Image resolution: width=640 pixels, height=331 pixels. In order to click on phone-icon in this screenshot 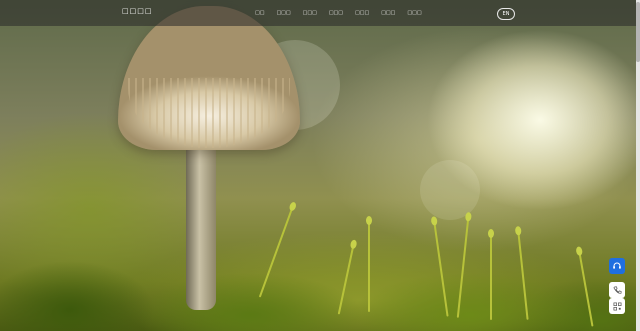, I will do `click(616, 290)`.